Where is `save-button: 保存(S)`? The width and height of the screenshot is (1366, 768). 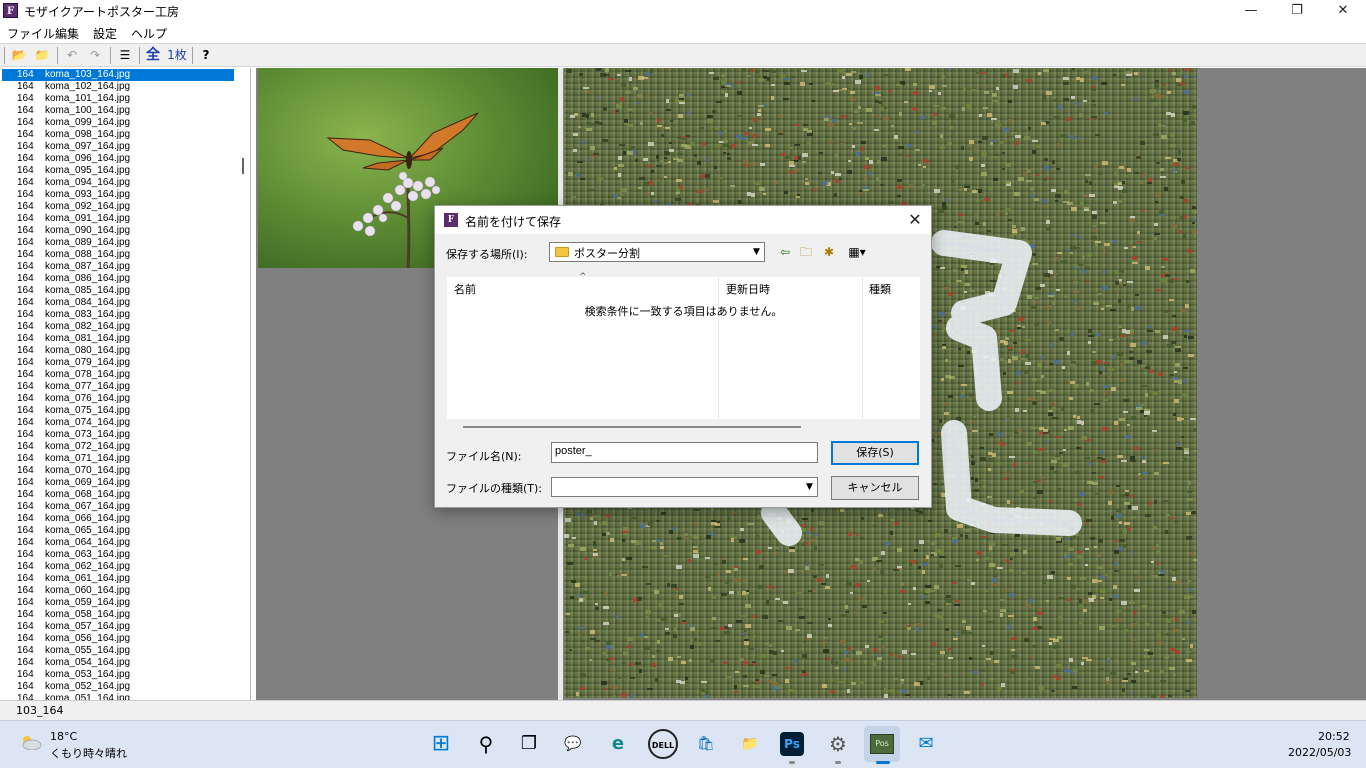
save-button: 保存(S) is located at coordinates (875, 453).